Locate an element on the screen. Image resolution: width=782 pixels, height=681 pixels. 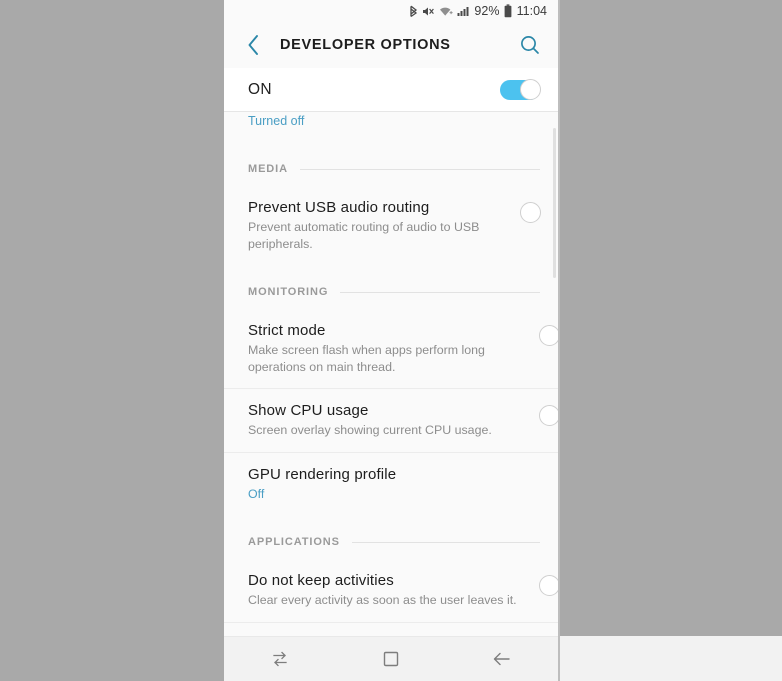
section-header-media: MEDIA is located at coordinates (391, 169).